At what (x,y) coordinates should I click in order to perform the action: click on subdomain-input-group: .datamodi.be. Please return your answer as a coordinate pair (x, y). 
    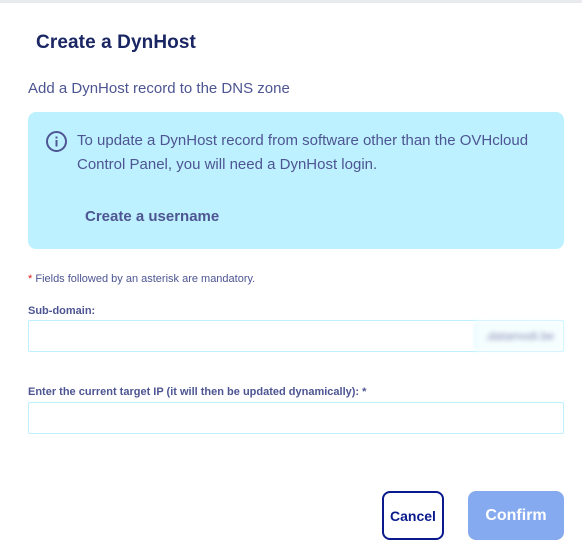
    Looking at the image, I should click on (296, 336).